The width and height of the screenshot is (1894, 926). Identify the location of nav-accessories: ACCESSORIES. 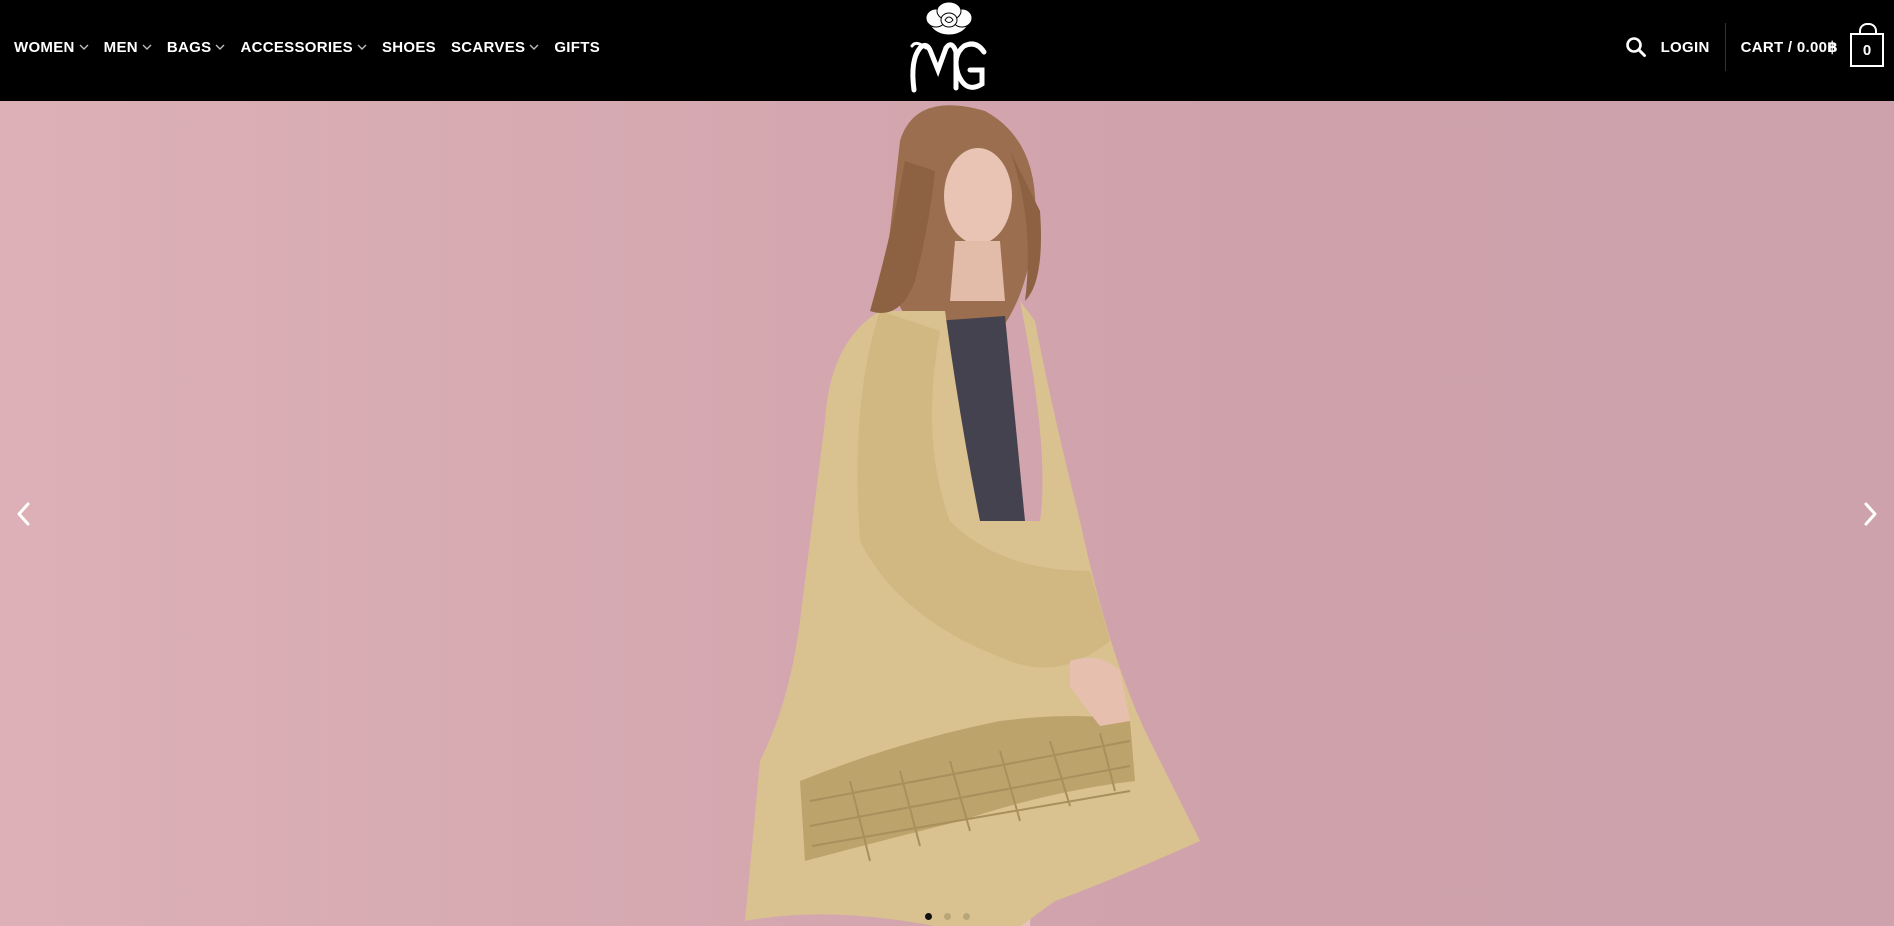
(303, 47).